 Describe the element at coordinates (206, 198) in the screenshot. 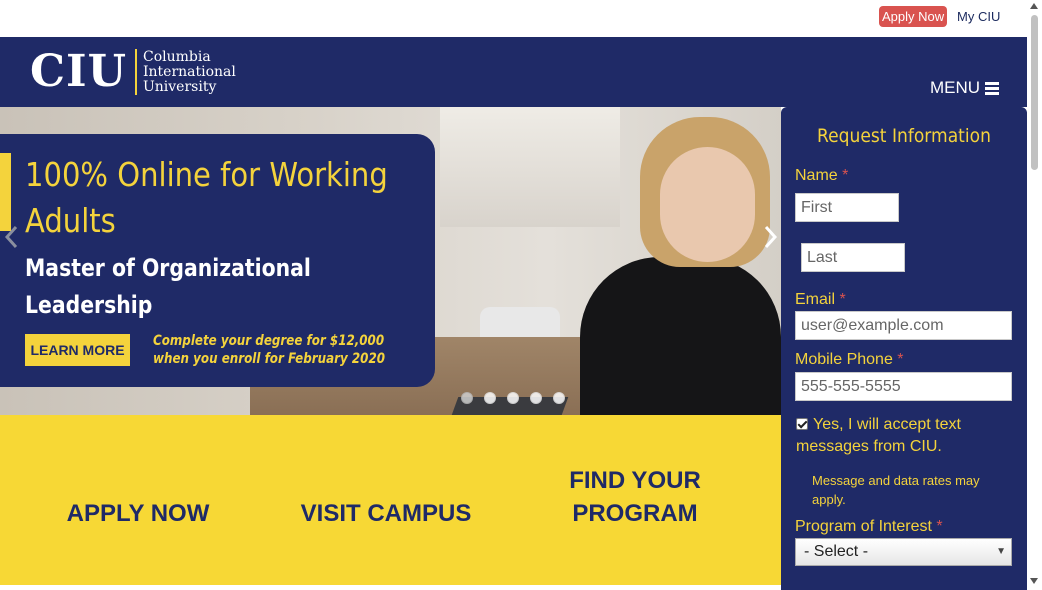

I see `promo-headline: 100% Online for Working Adults` at that location.